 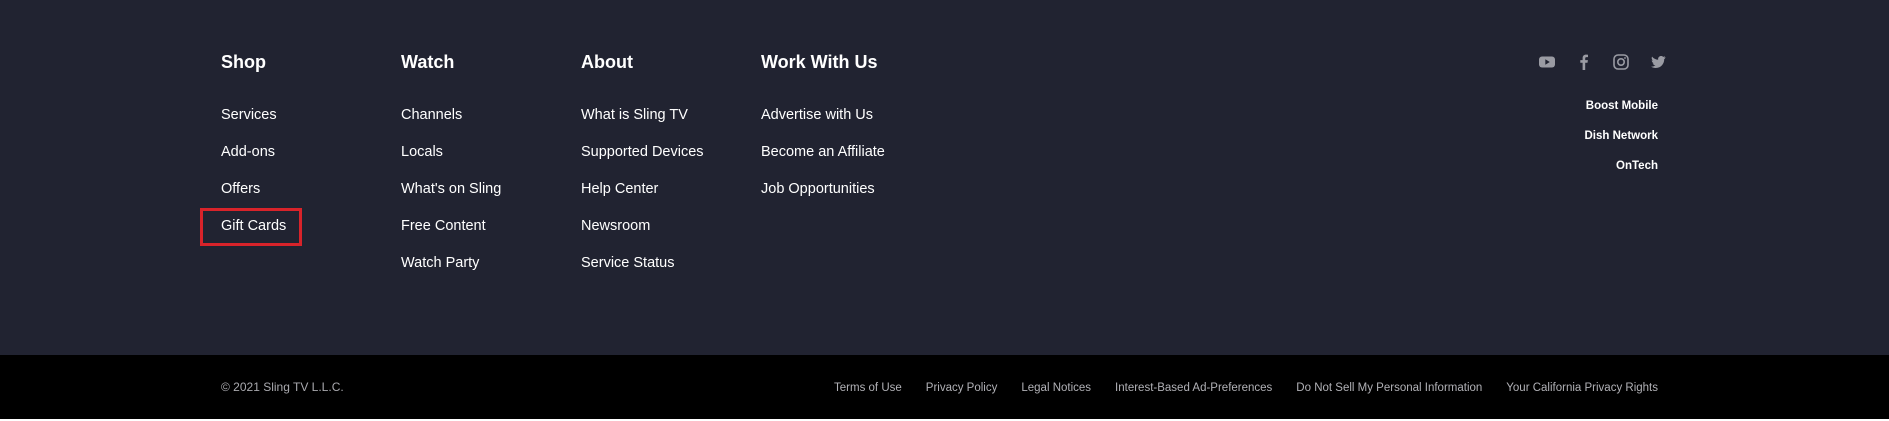 I want to click on footer-link-newsroom: Newsroom, so click(x=615, y=226).